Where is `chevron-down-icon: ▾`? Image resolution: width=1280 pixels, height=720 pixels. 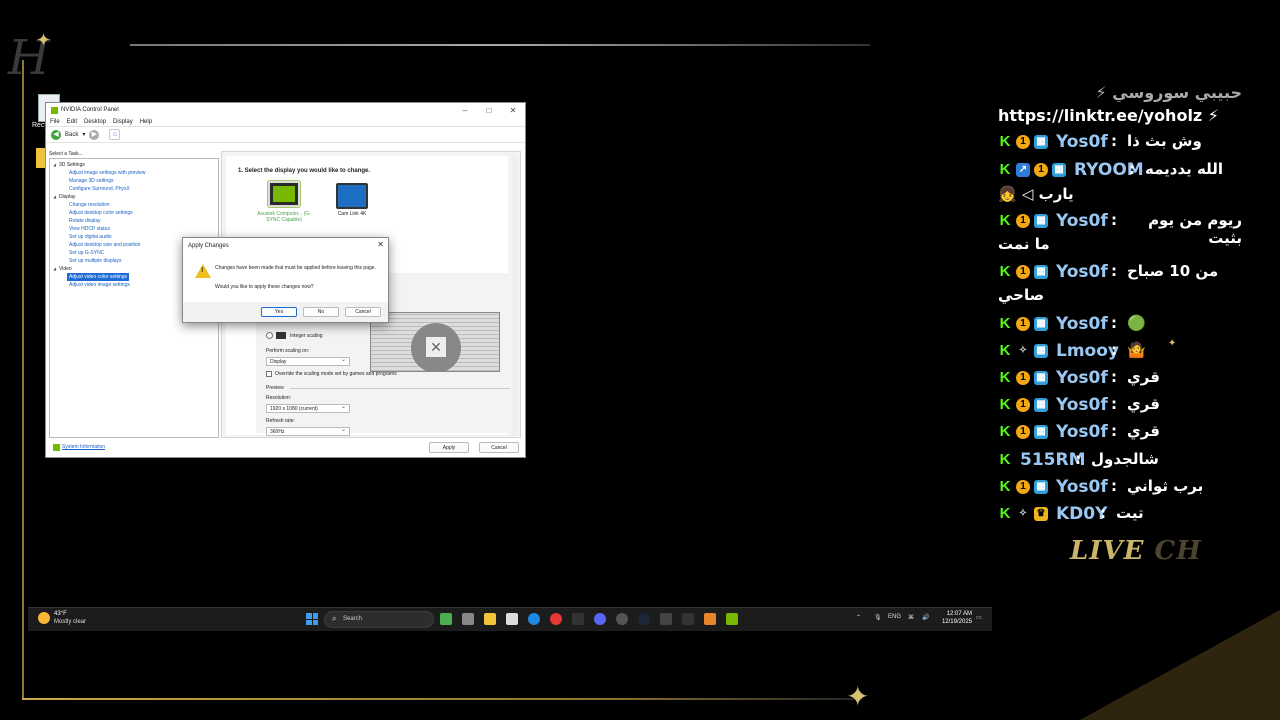 chevron-down-icon: ▾ is located at coordinates (83, 134).